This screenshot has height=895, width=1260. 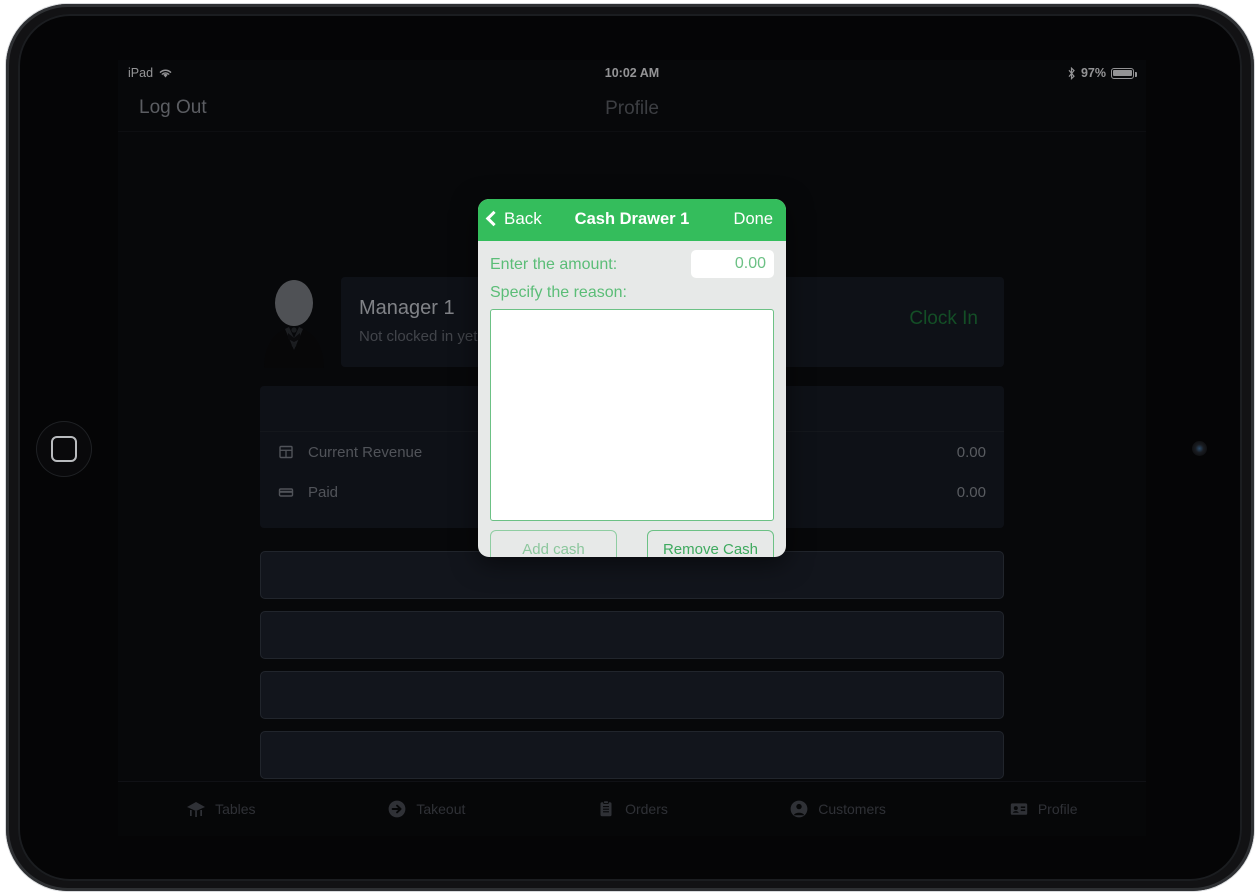 I want to click on add-cash-button: Add cash, so click(x=553, y=543).